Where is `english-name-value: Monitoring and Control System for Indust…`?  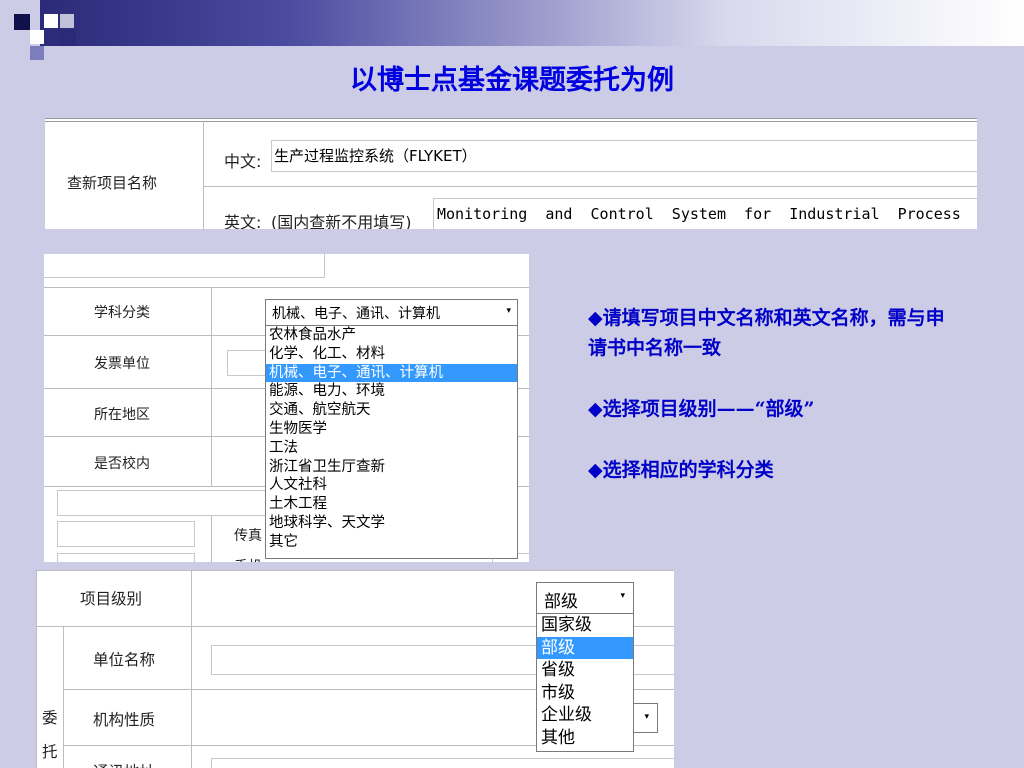
english-name-value: Monitoring and Control System for Indust… is located at coordinates (699, 214).